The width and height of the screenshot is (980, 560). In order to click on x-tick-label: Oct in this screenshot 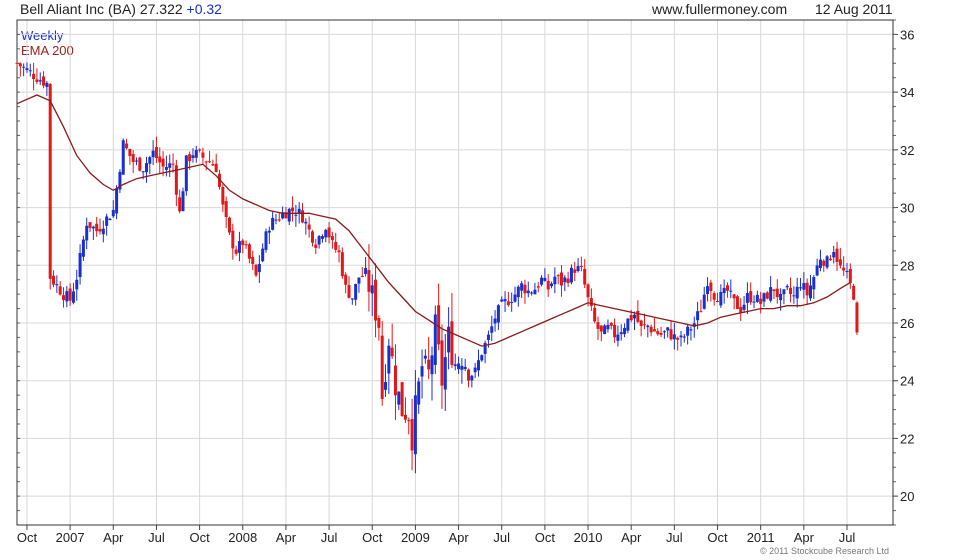, I will do `click(545, 537)`.